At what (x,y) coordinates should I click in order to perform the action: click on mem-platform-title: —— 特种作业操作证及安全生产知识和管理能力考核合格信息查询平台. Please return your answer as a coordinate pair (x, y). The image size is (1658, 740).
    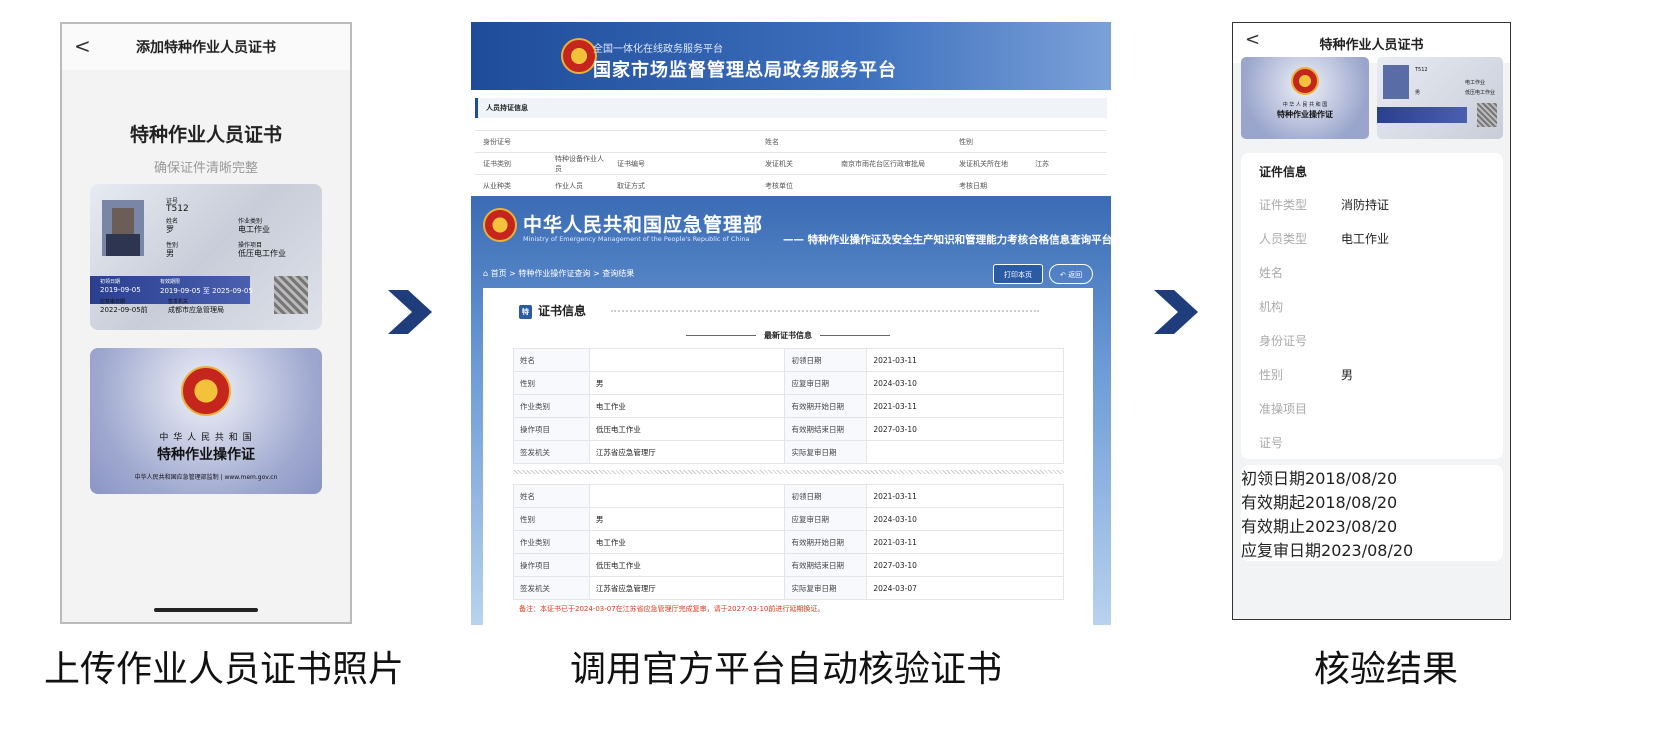
    Looking at the image, I should click on (947, 240).